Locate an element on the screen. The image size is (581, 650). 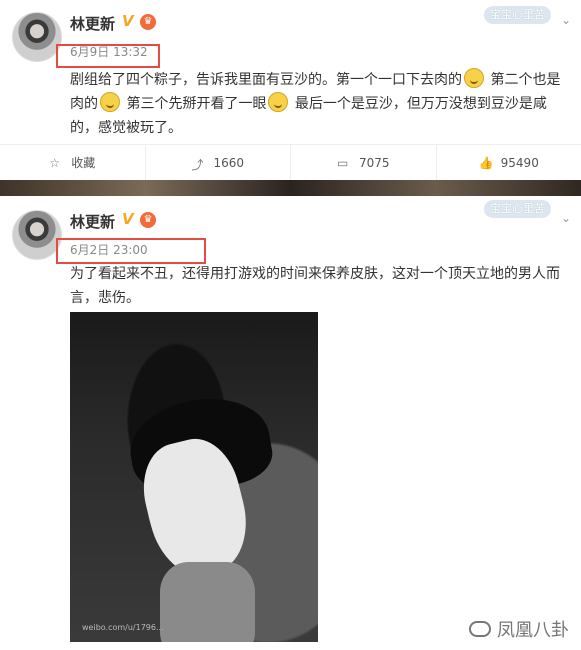
favorite-button: ☆ 收藏 is located at coordinates (73, 162).